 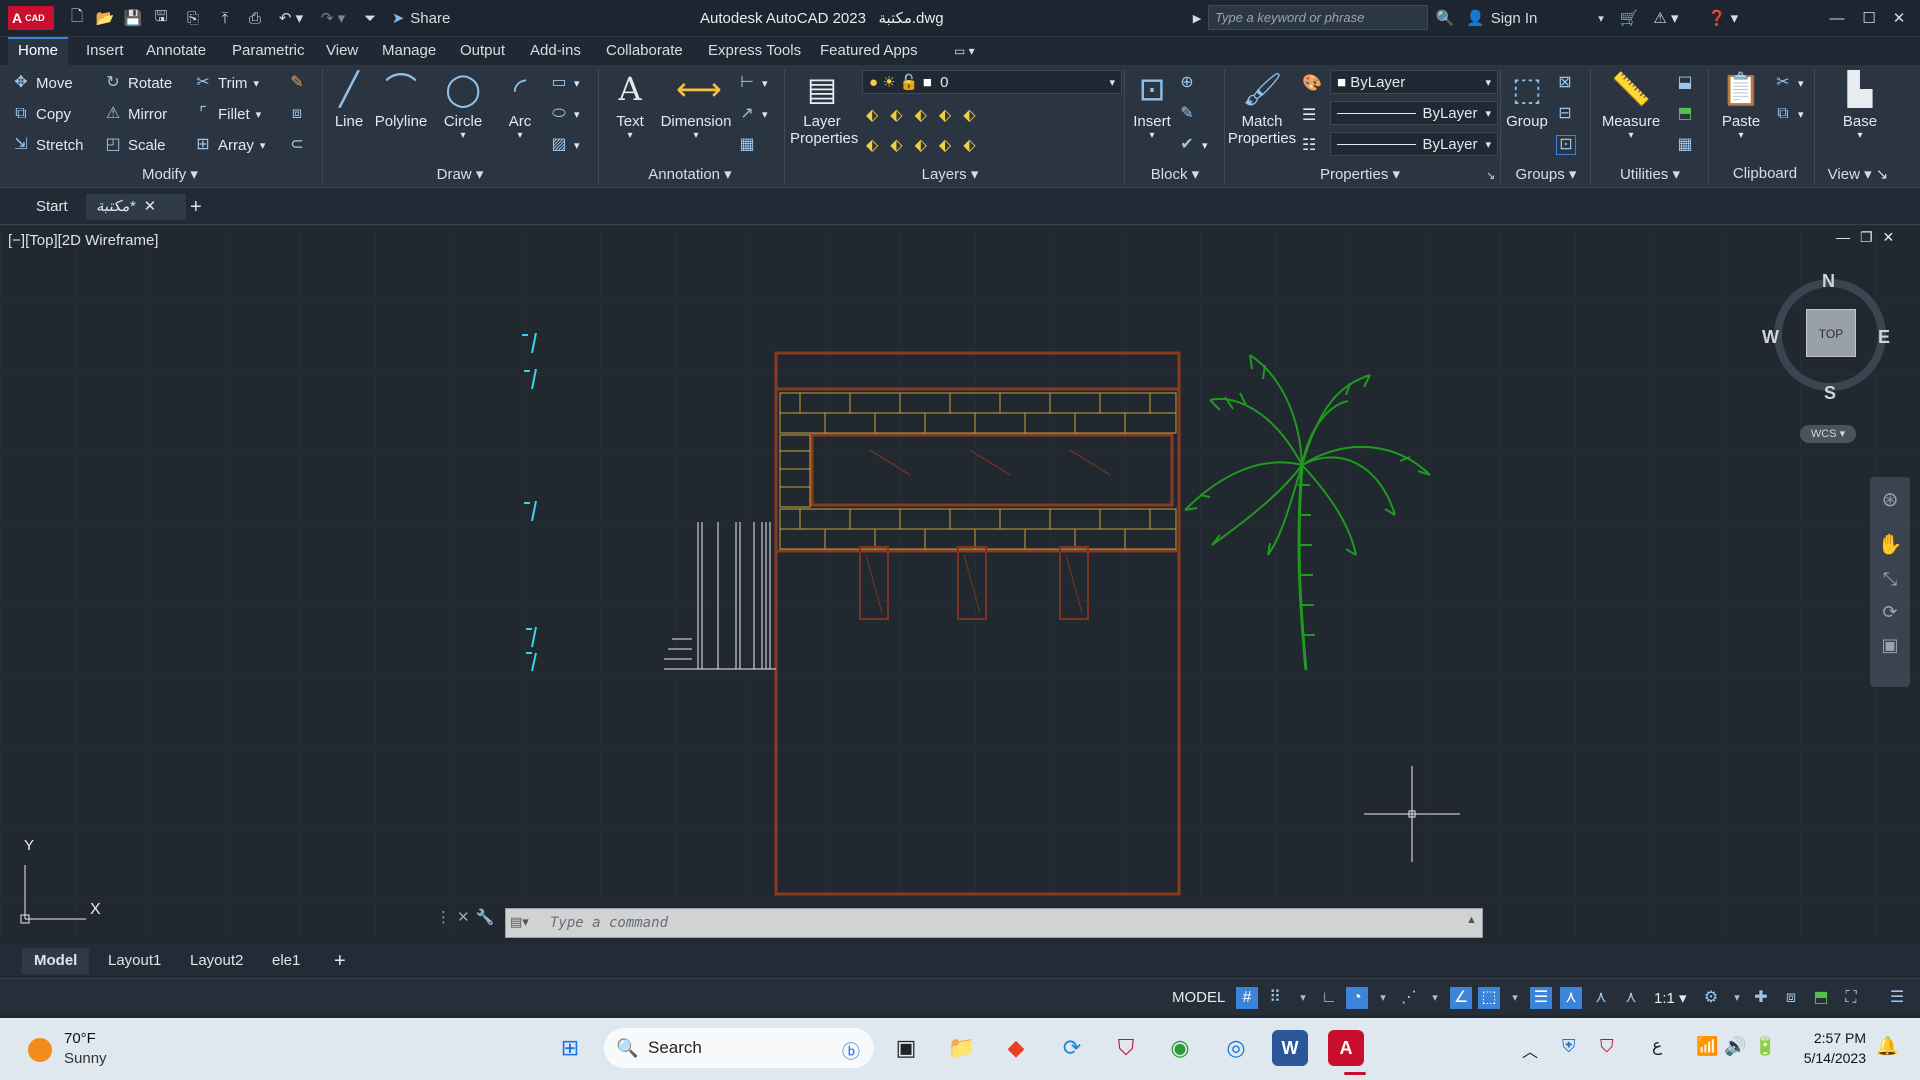 I want to click on customize-quick-access-icon: ⏷, so click(x=370, y=18).